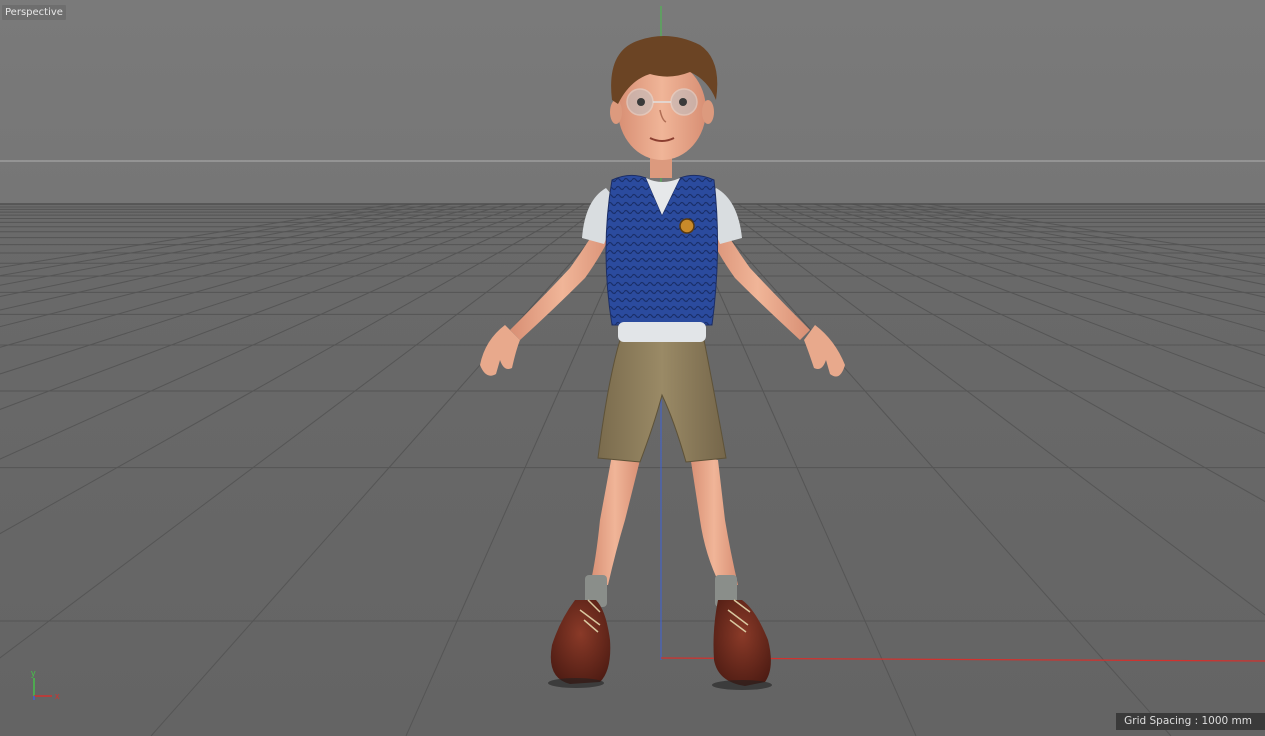  I want to click on axis-orientation-icon: y x, so click(45, 684).